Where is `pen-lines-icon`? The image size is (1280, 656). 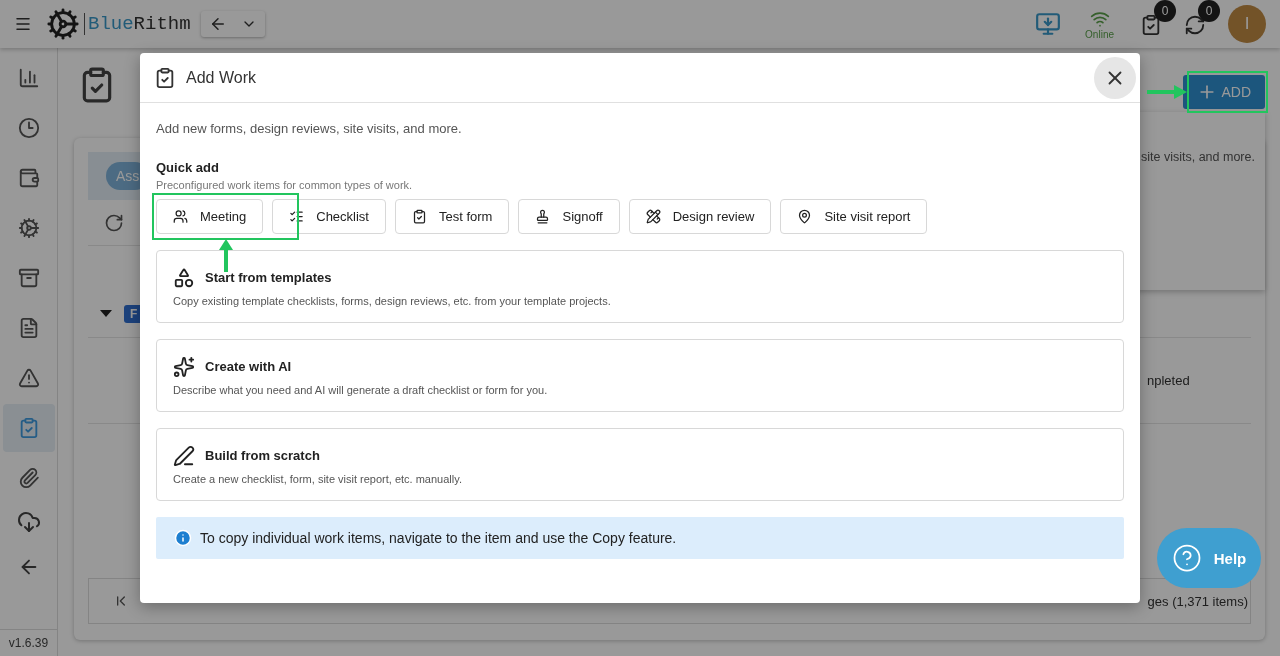 pen-lines-icon is located at coordinates (184, 455).